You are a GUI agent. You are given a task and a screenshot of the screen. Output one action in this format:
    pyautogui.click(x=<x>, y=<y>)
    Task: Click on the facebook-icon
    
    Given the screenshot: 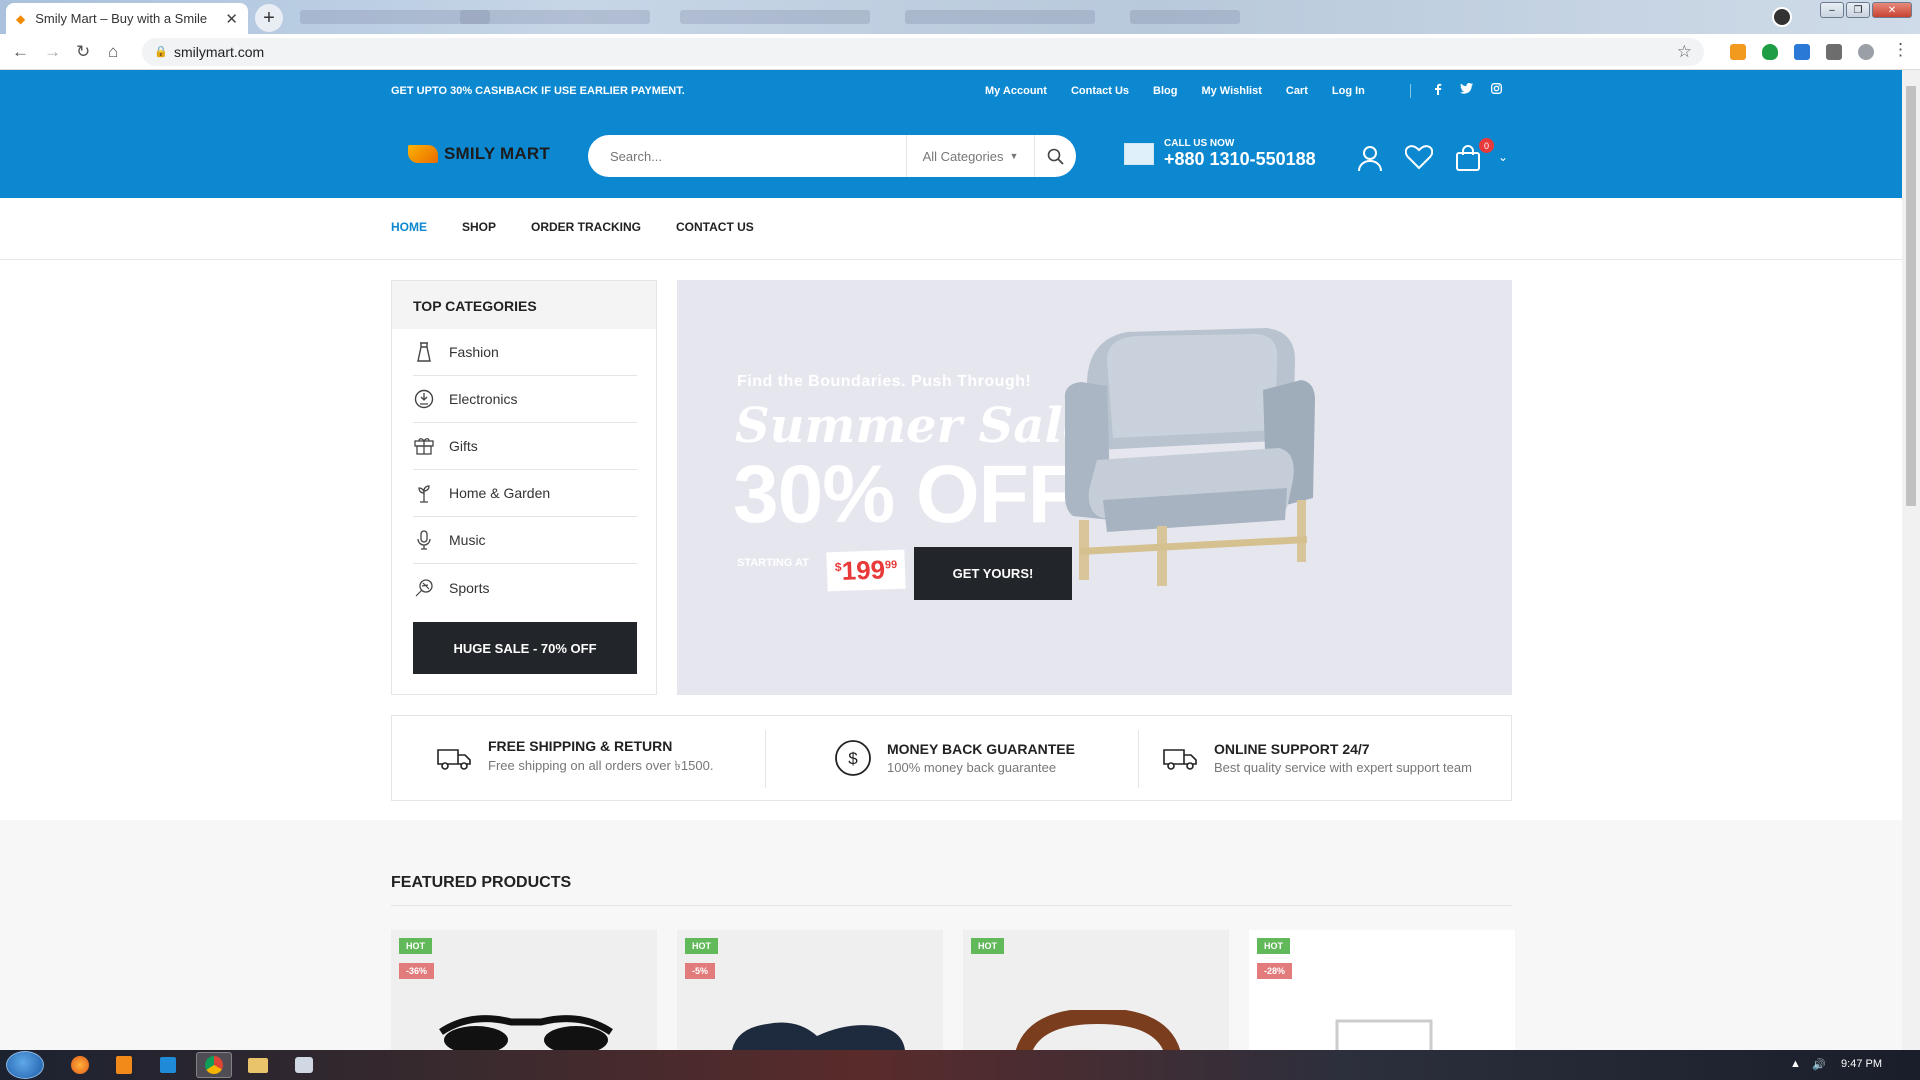 What is the action you would take?
    pyautogui.click(x=1438, y=90)
    